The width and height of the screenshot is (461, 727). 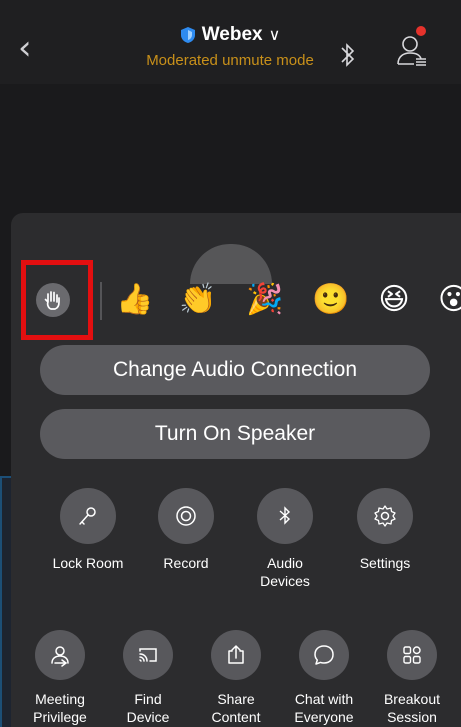 I want to click on chat-with-everyone-label: Chat with Everyone, so click(x=324, y=708).